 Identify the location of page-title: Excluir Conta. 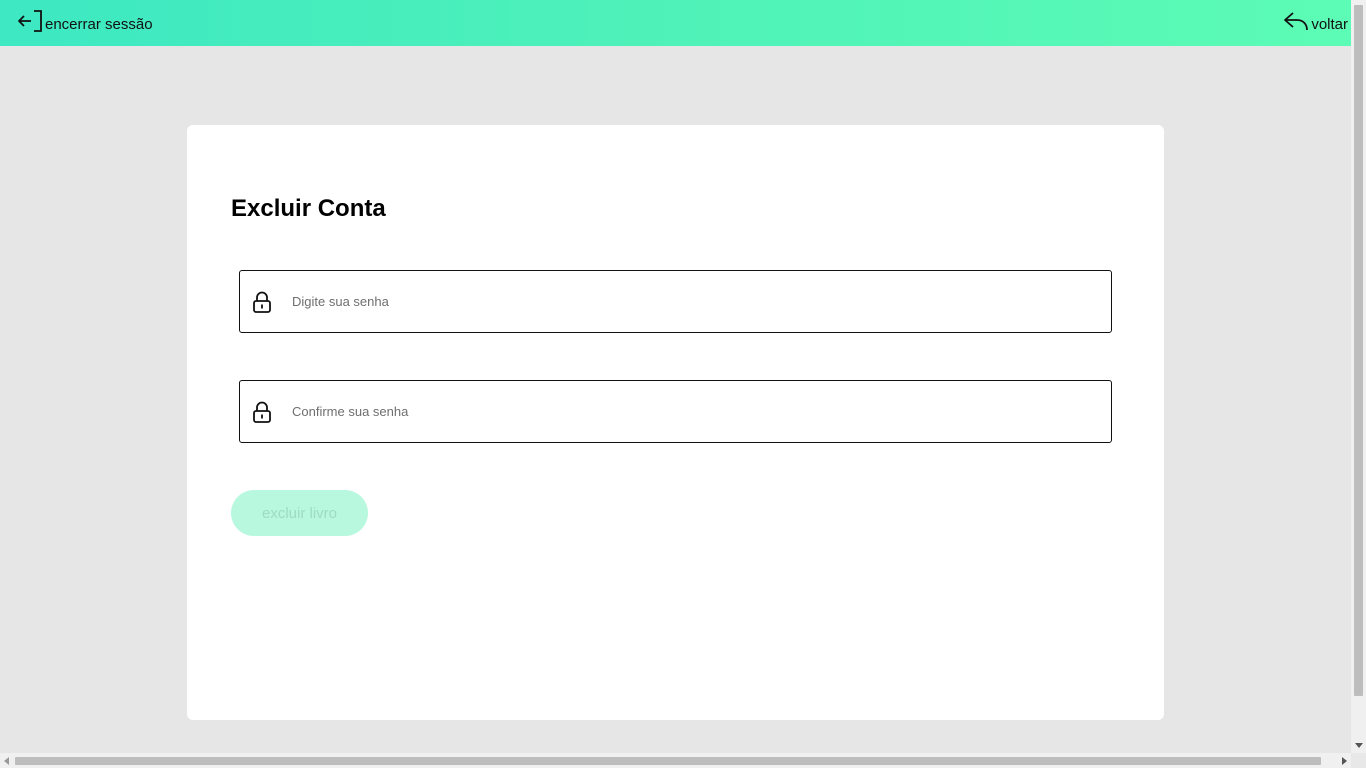
(308, 208).